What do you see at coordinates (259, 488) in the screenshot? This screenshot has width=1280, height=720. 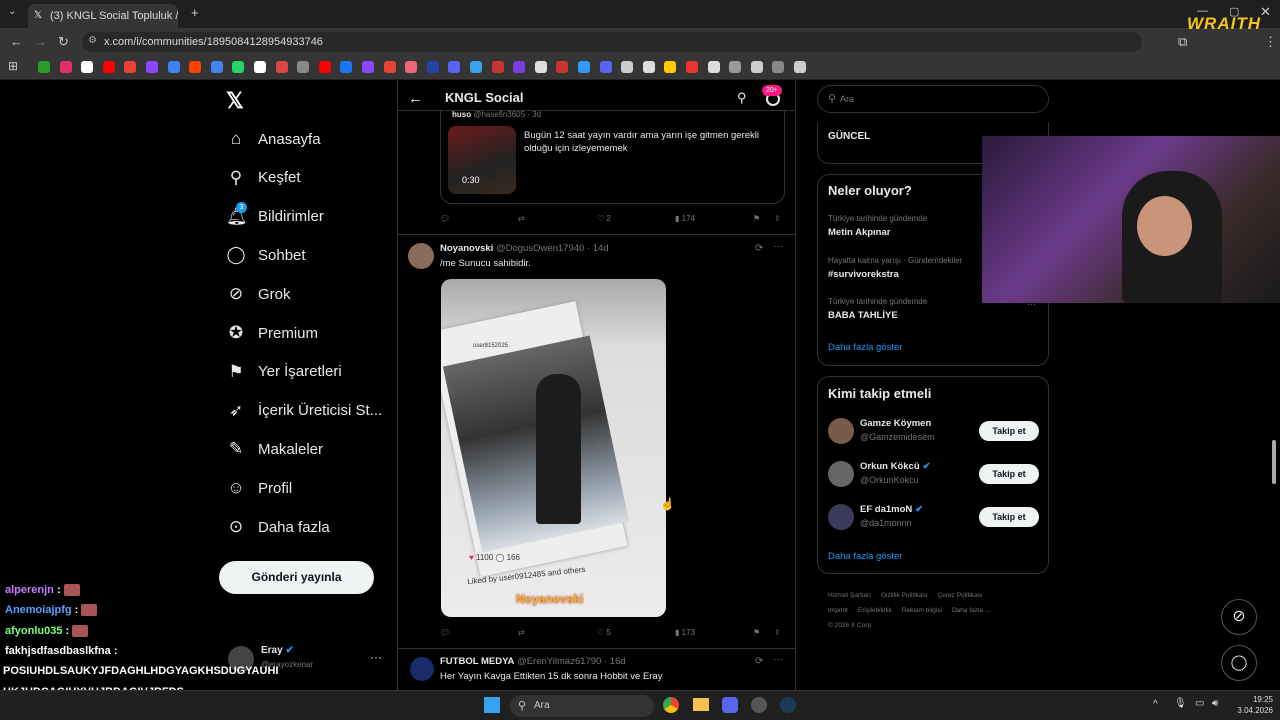 I see `sidebar-item-person: ☺ Profil` at bounding box center [259, 488].